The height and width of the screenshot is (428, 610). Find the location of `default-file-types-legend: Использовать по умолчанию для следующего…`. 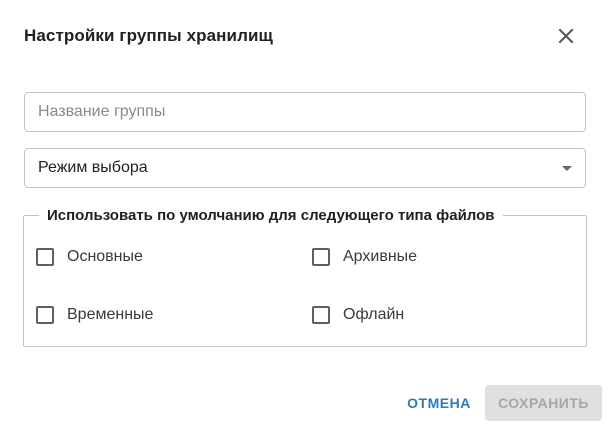

default-file-types-legend: Использовать по умолчанию для следующего… is located at coordinates (271, 215).